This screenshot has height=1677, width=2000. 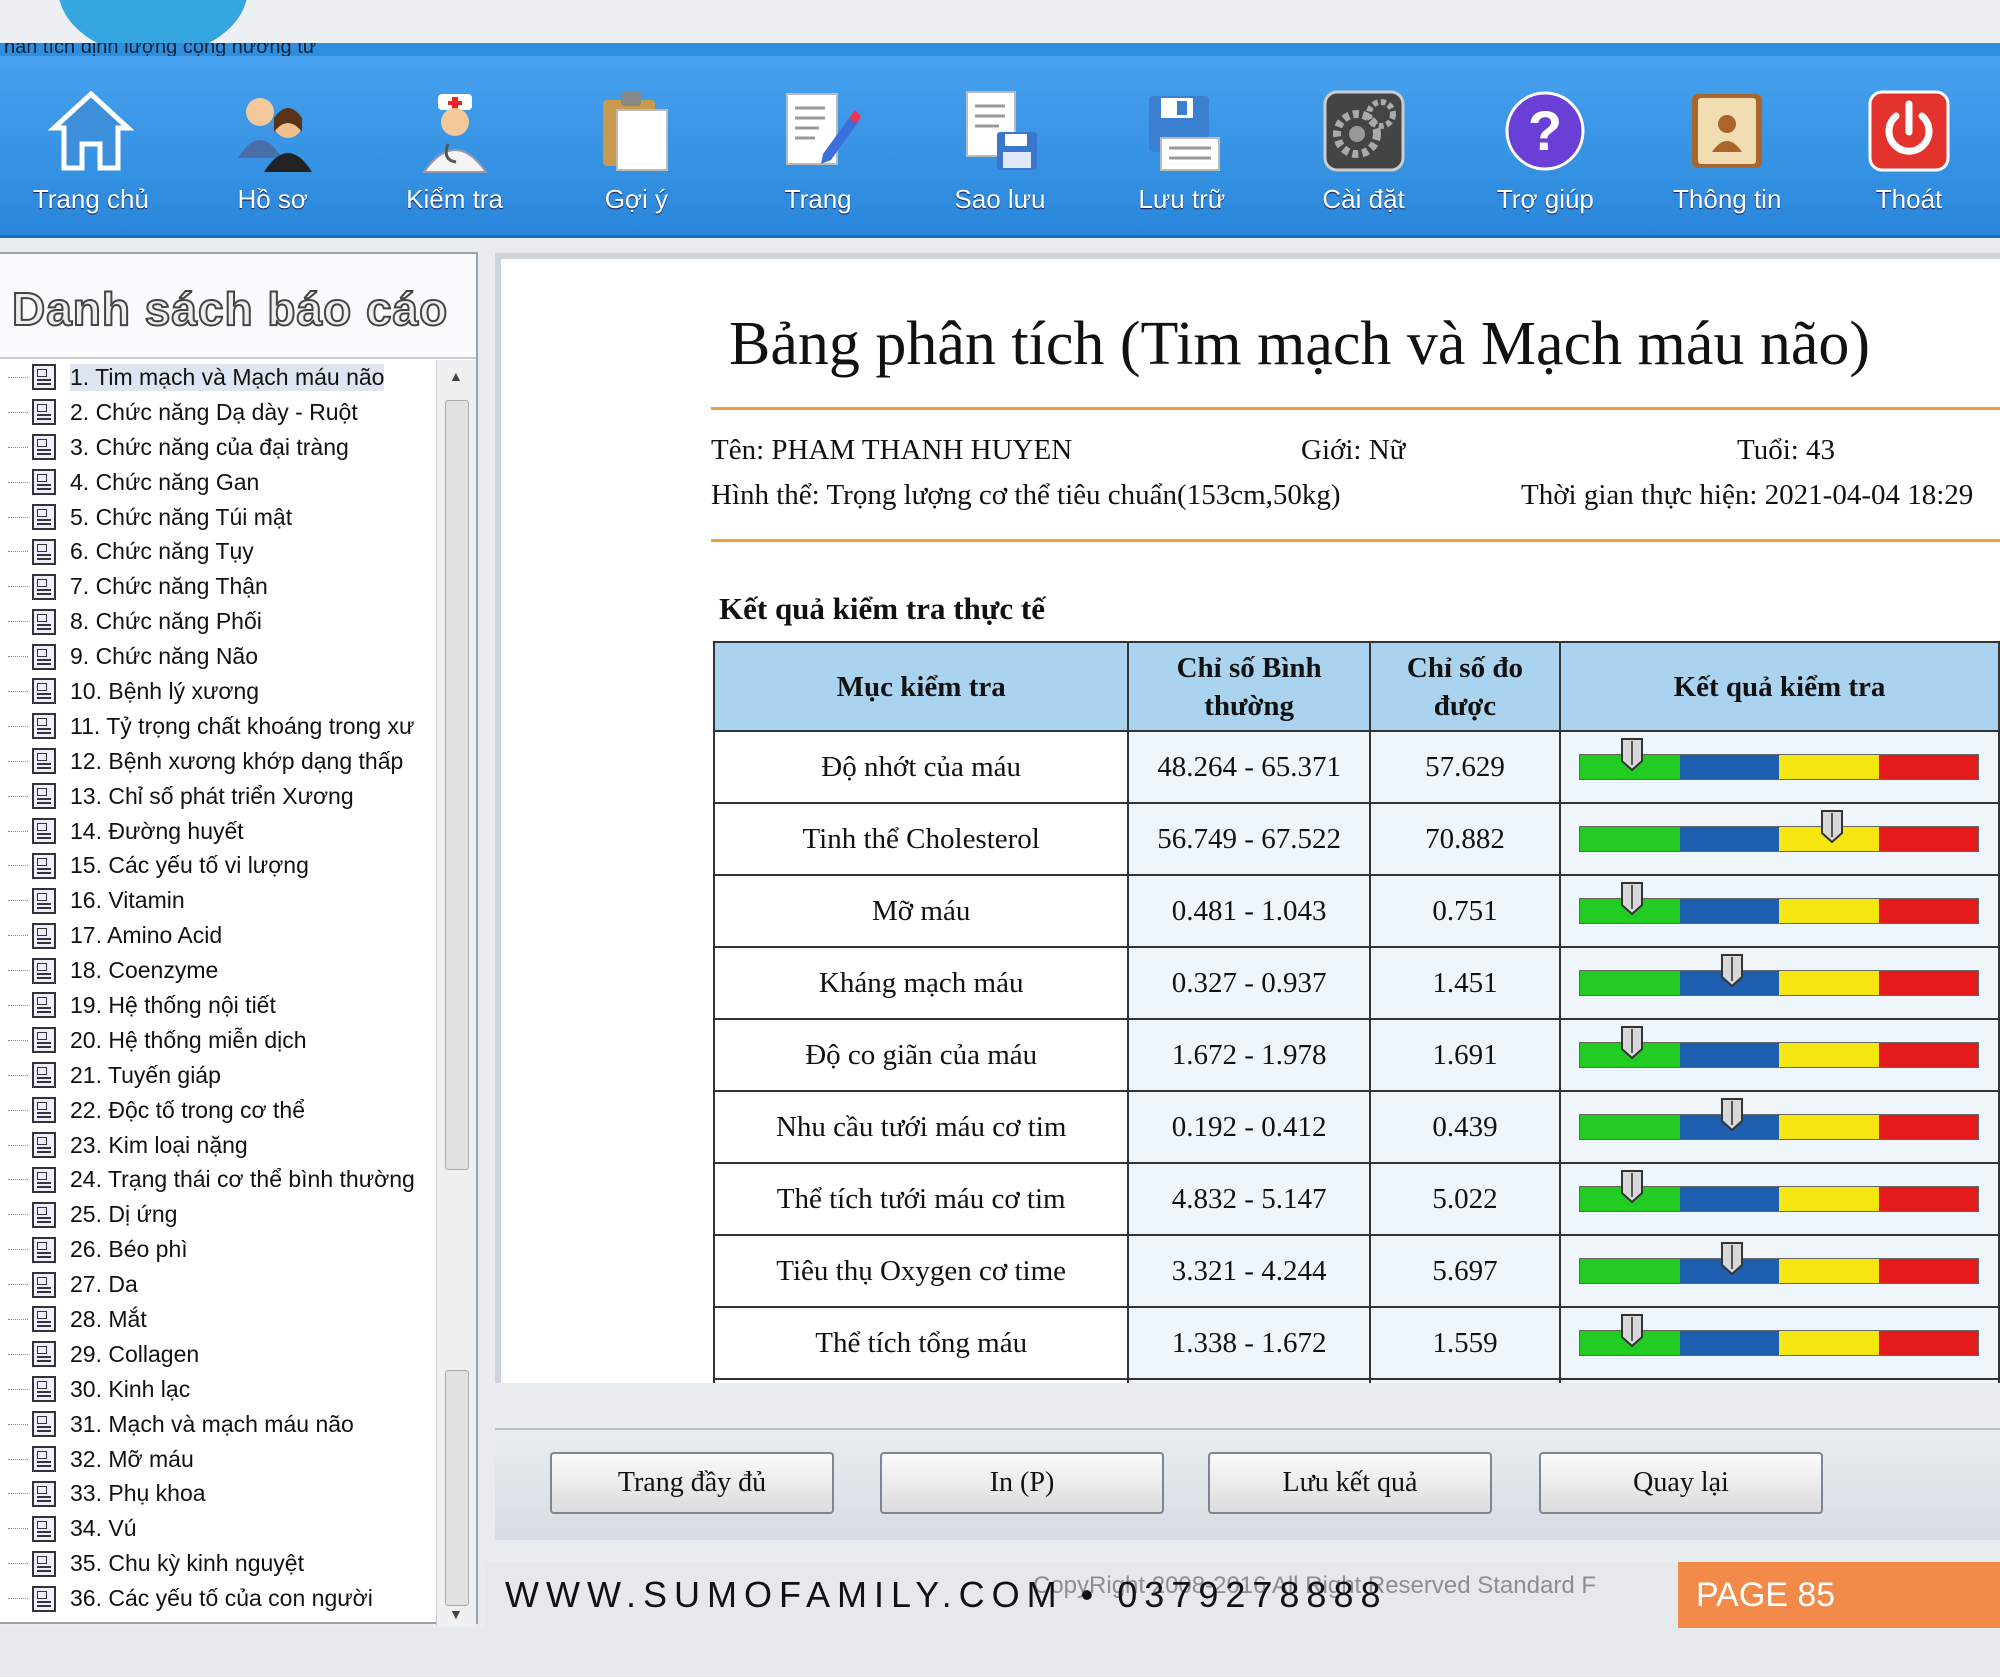 I want to click on report-list-item: 3. Chức năng của đại tràng, so click(x=218, y=447).